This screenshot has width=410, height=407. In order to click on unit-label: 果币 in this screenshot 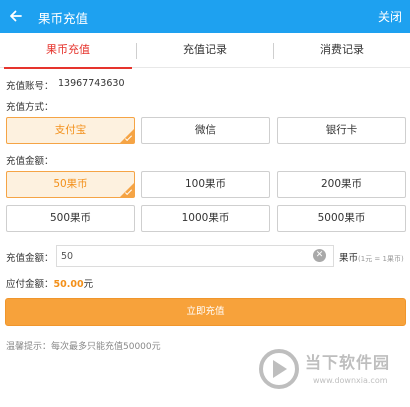, I will do `click(349, 258)`.